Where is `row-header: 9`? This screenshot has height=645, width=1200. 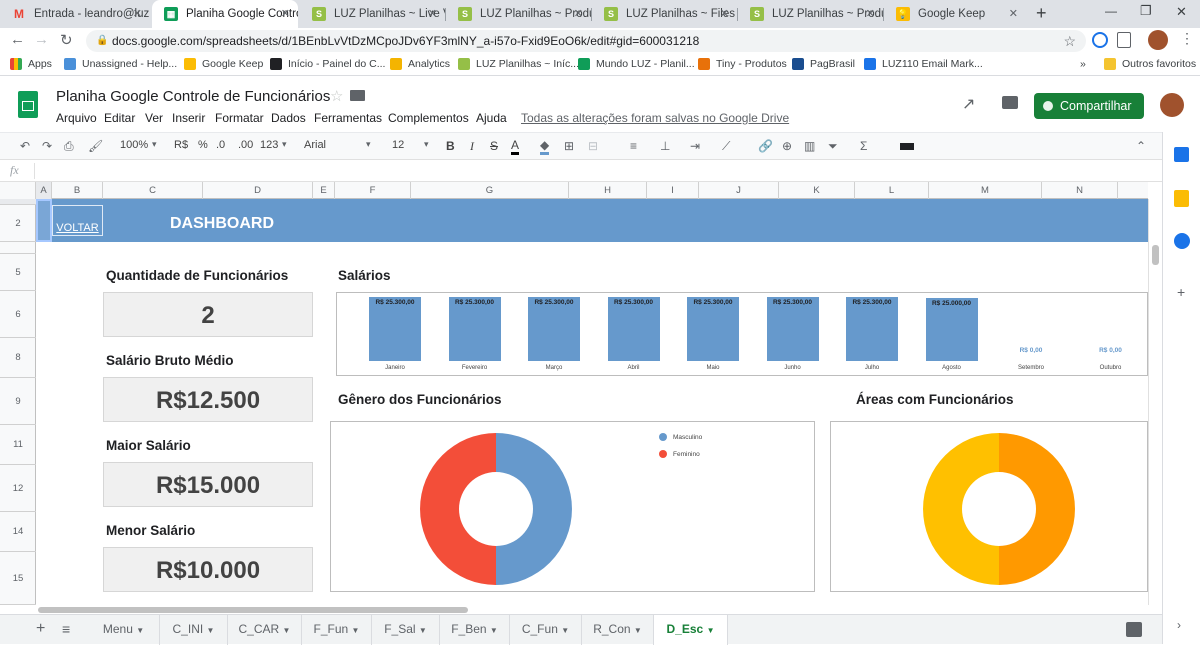
row-header: 9 is located at coordinates (18, 401).